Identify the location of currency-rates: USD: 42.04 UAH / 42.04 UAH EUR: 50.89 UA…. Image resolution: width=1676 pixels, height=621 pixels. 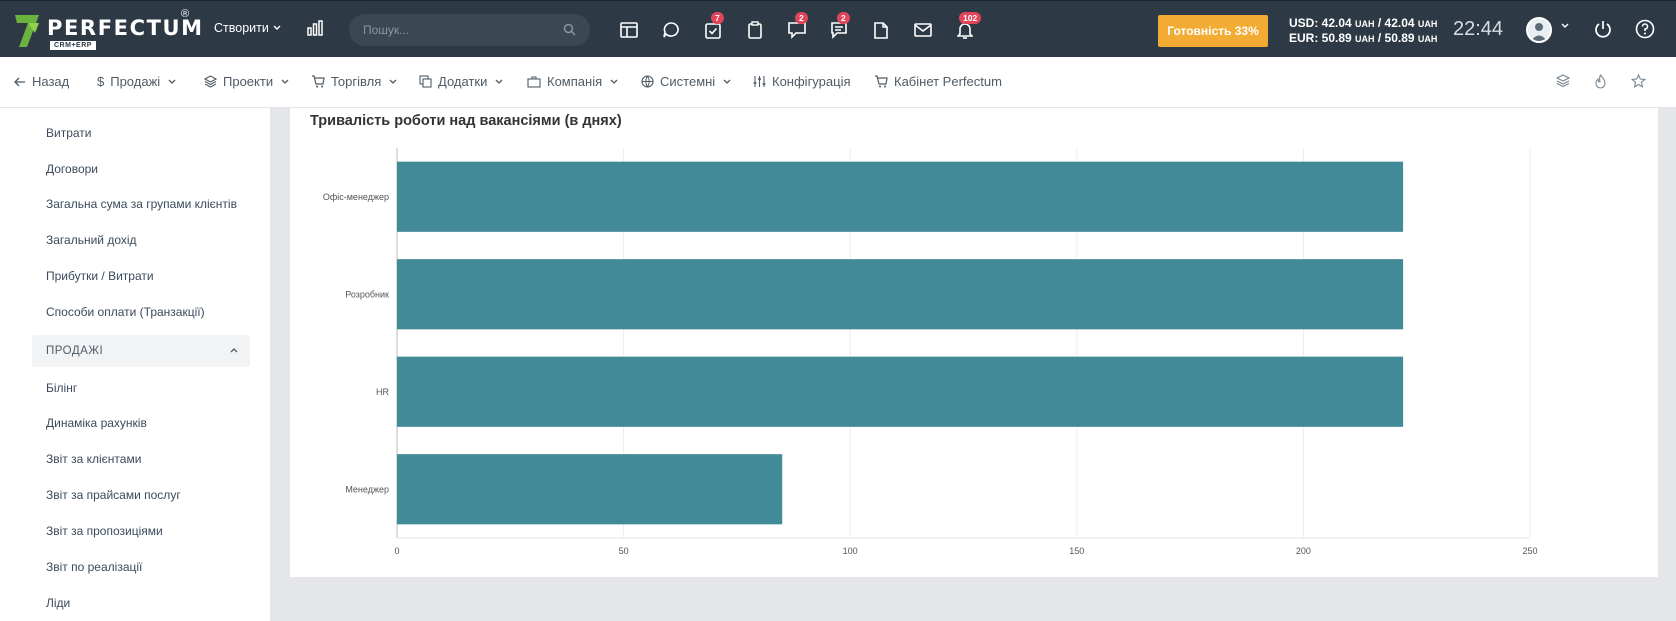
(1363, 31).